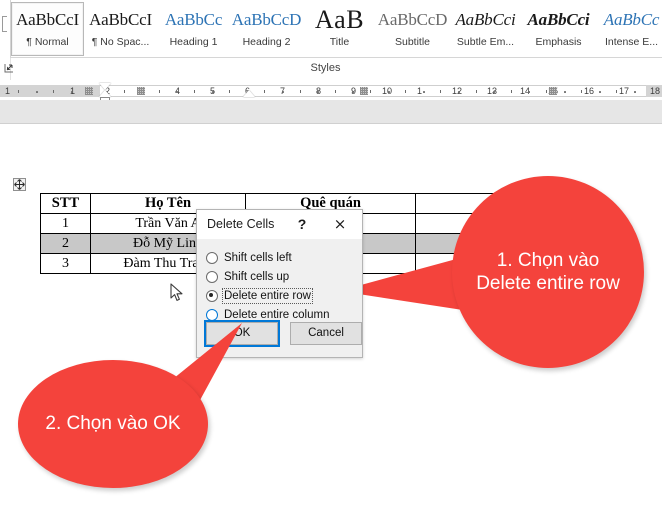 This screenshot has height=528, width=662. I want to click on radio-option-label: Delete entire column, so click(277, 314).